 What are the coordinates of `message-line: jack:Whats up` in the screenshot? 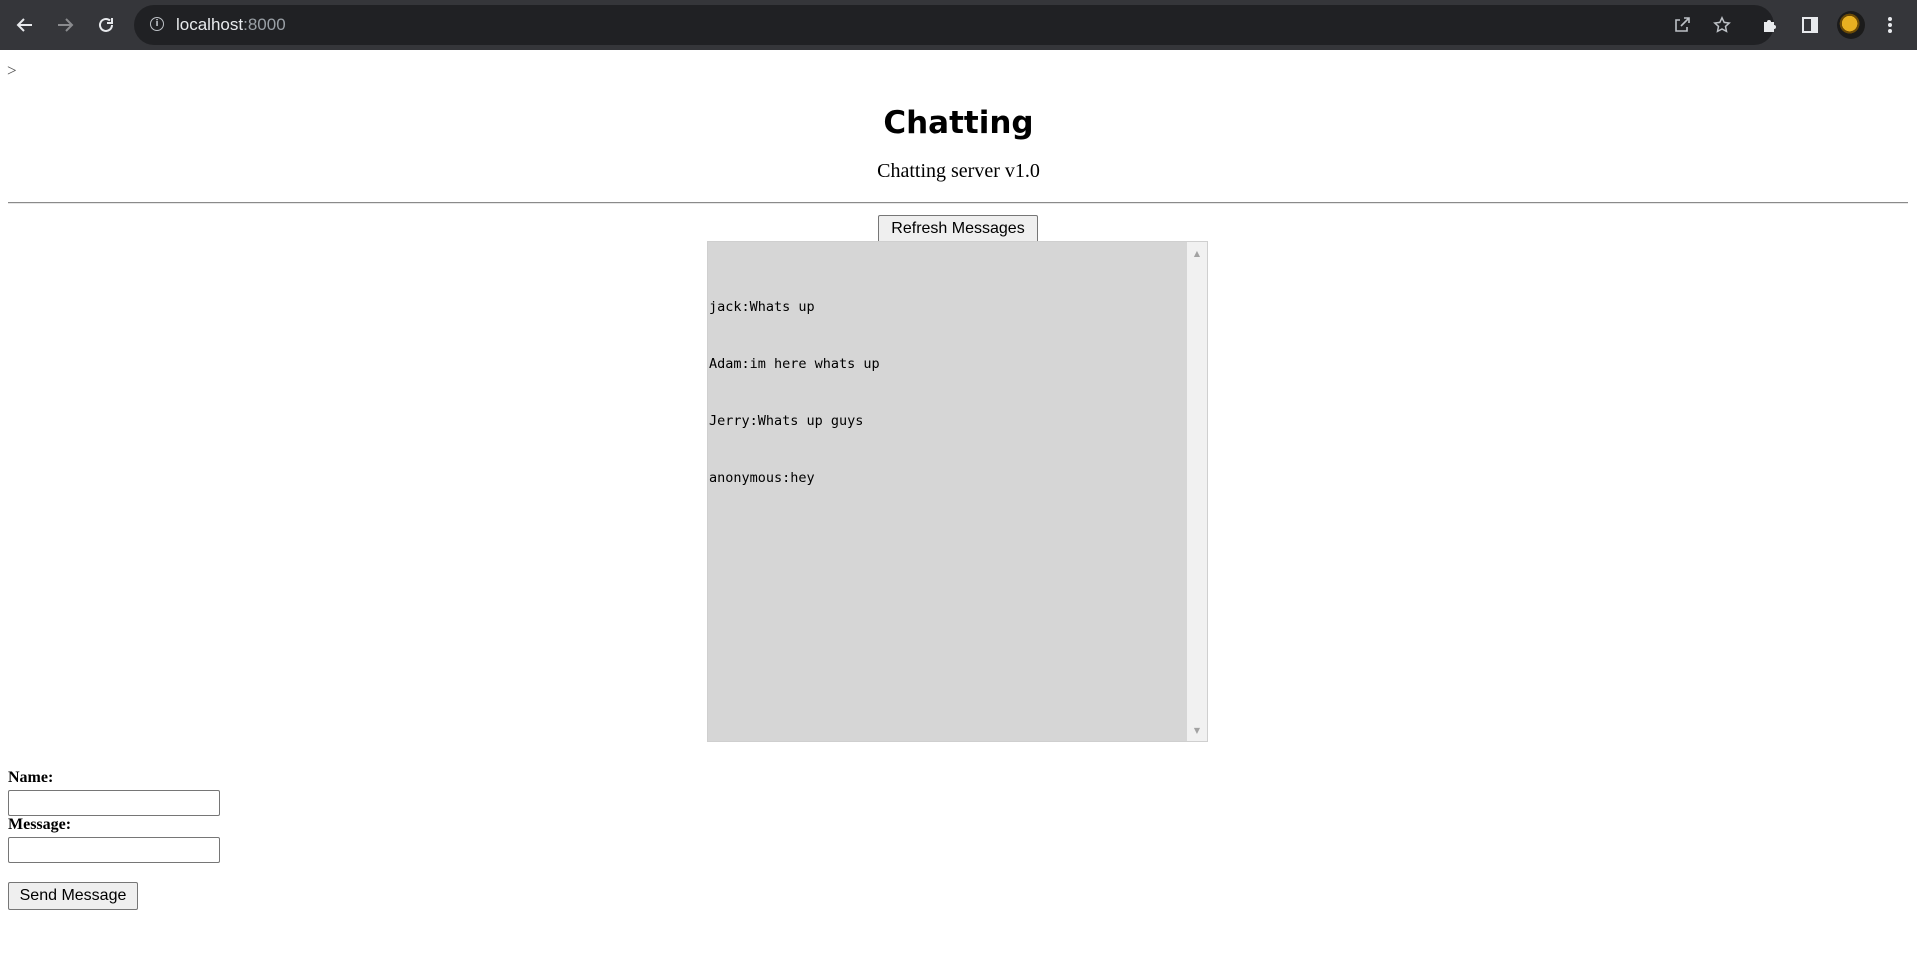 It's located at (762, 307).